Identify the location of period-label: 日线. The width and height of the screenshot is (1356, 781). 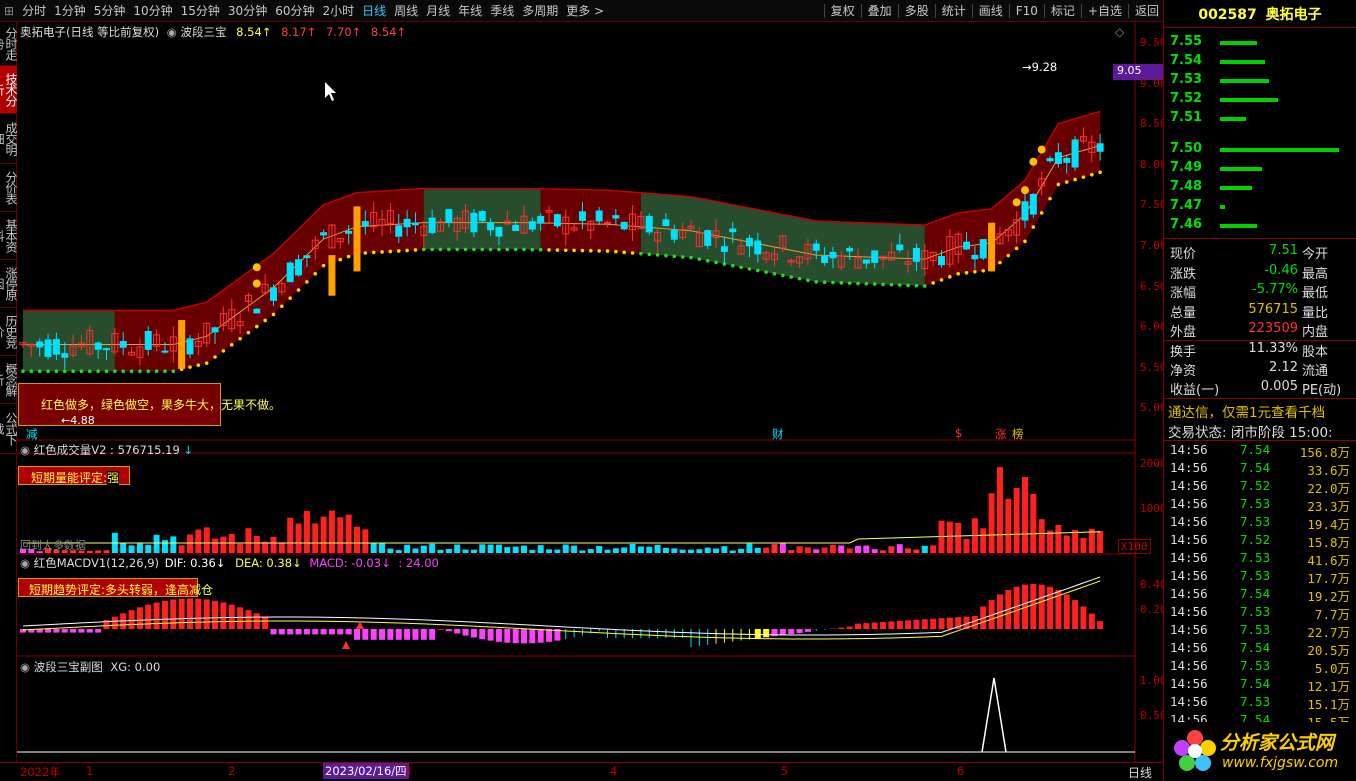
(1140, 772).